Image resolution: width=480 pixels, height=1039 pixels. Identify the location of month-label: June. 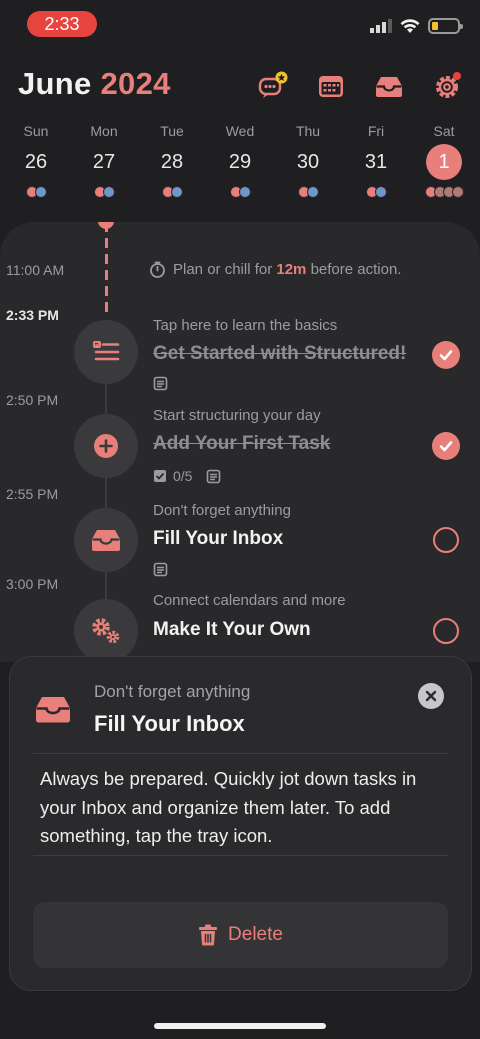
(55, 83).